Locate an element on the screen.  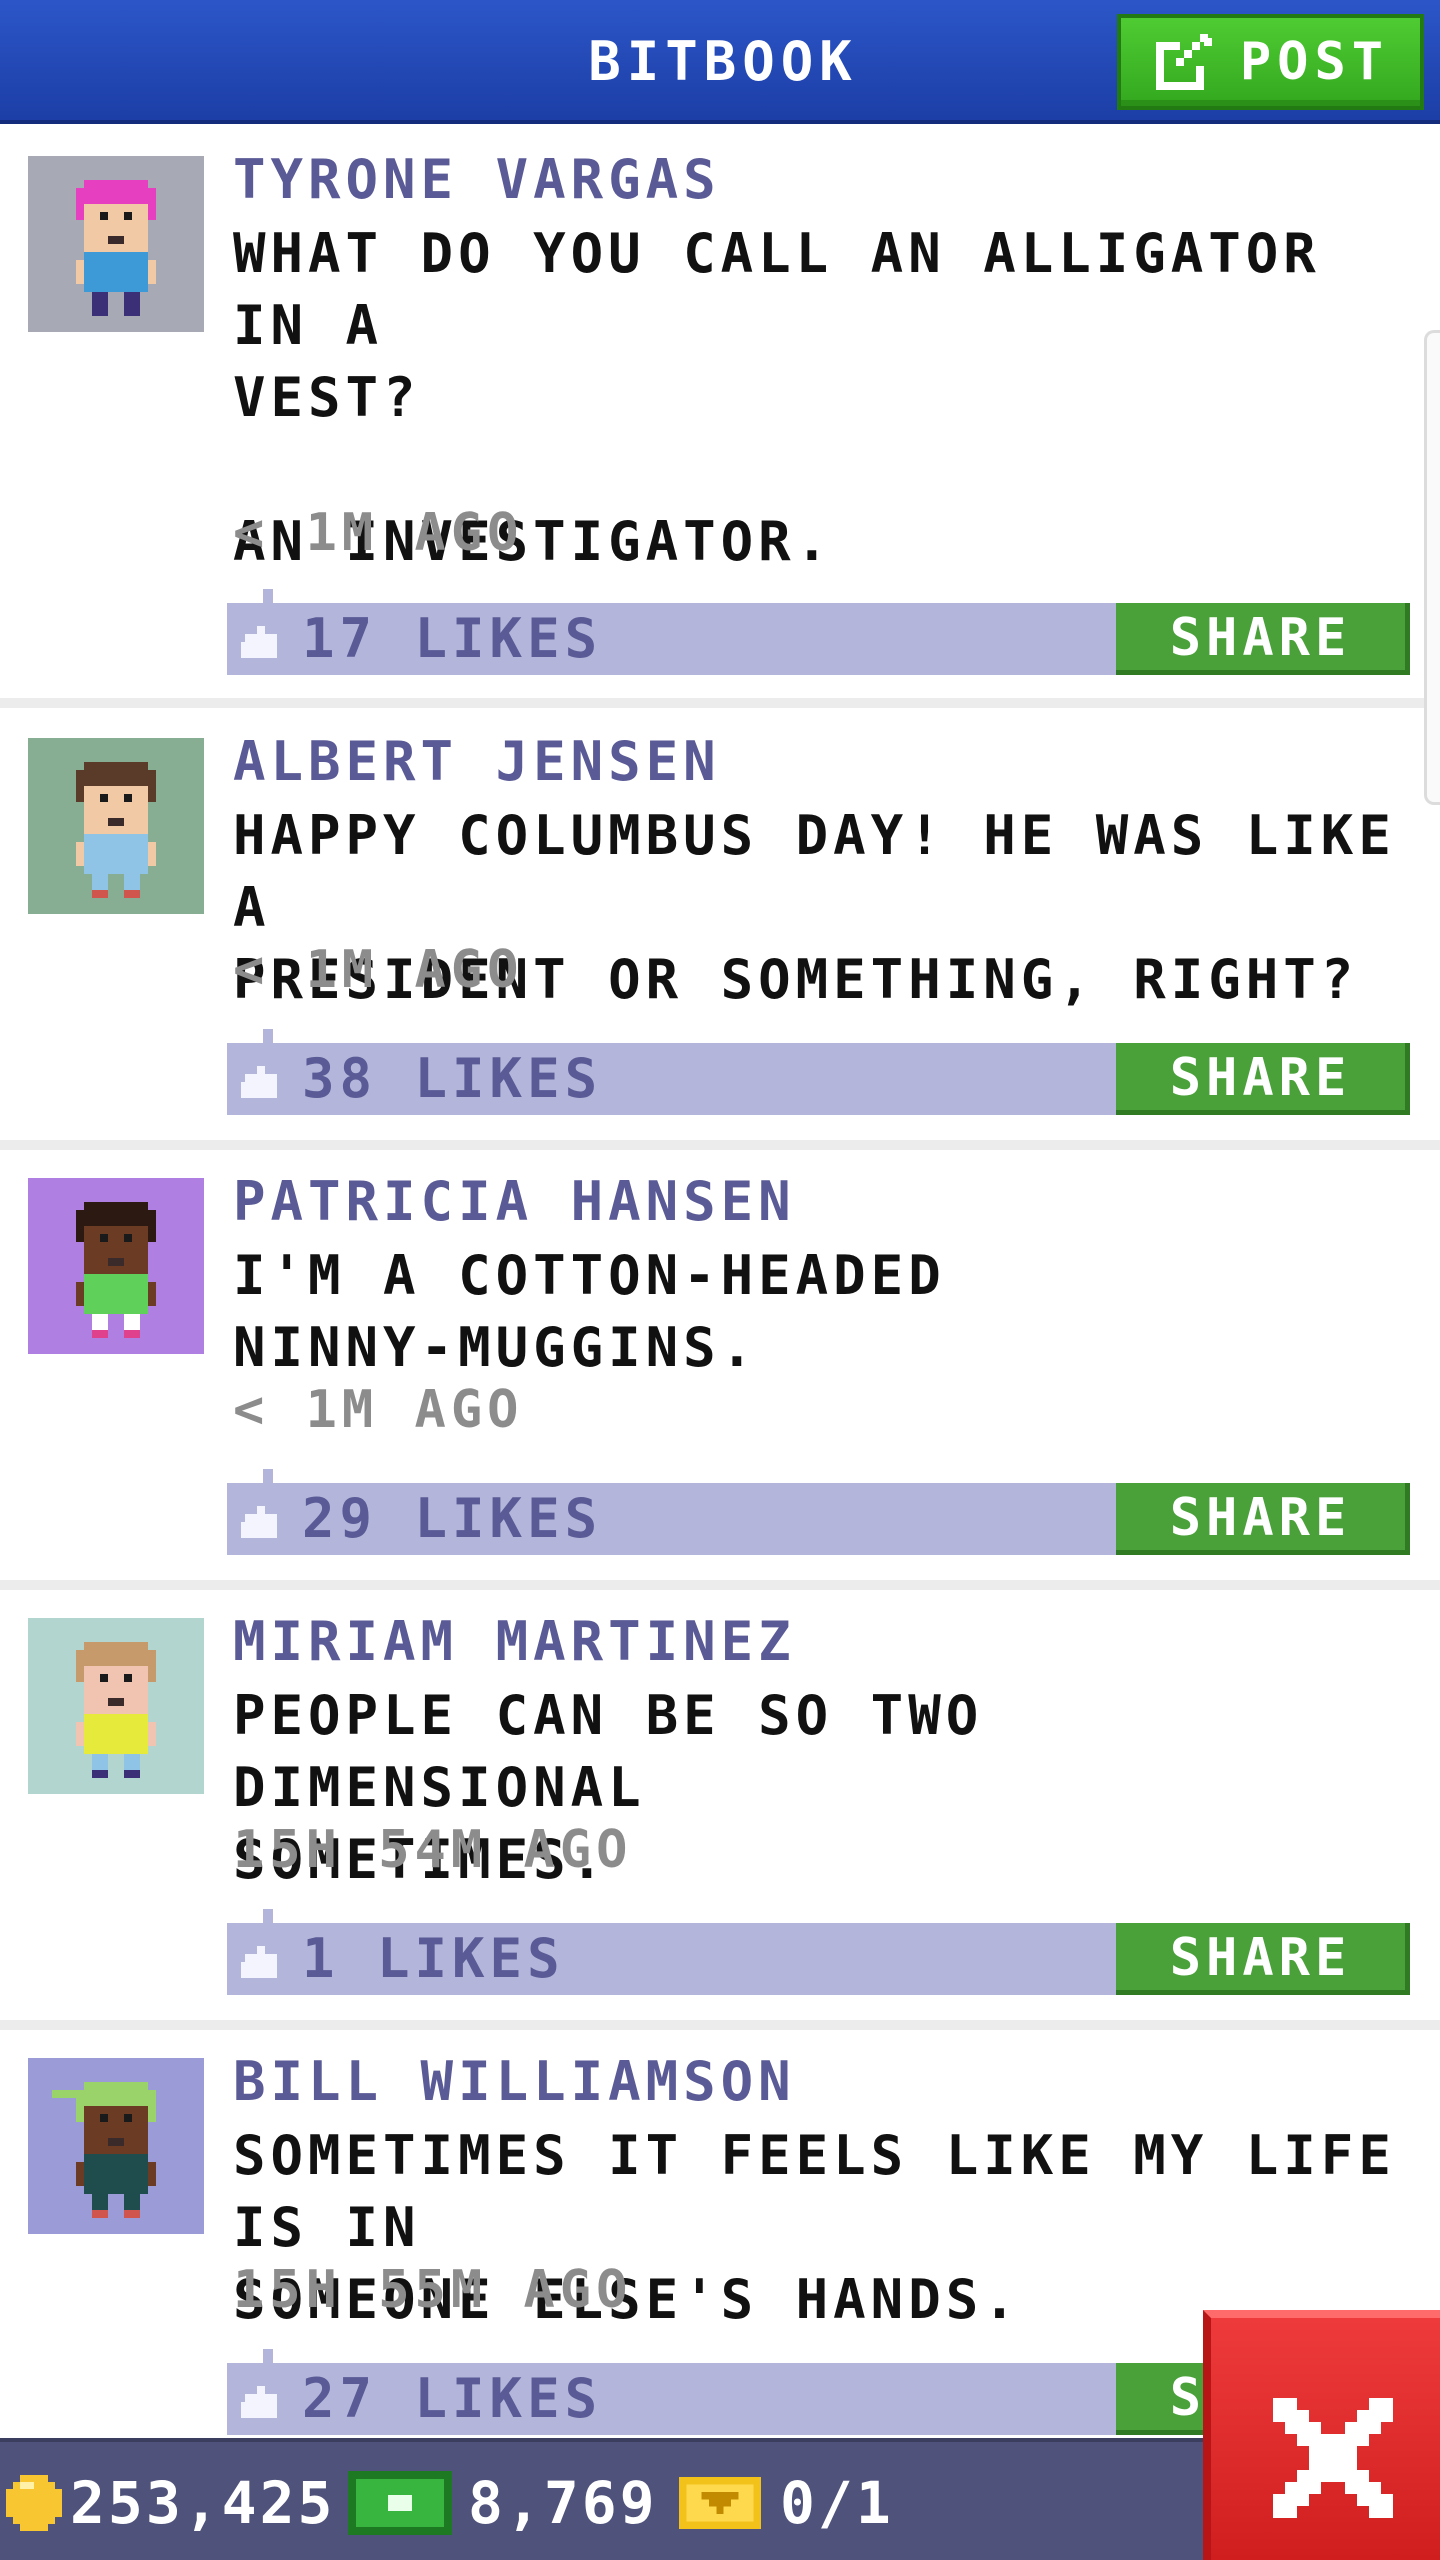
post-author: MIRIAM MARTINEZ is located at coordinates (514, 1641).